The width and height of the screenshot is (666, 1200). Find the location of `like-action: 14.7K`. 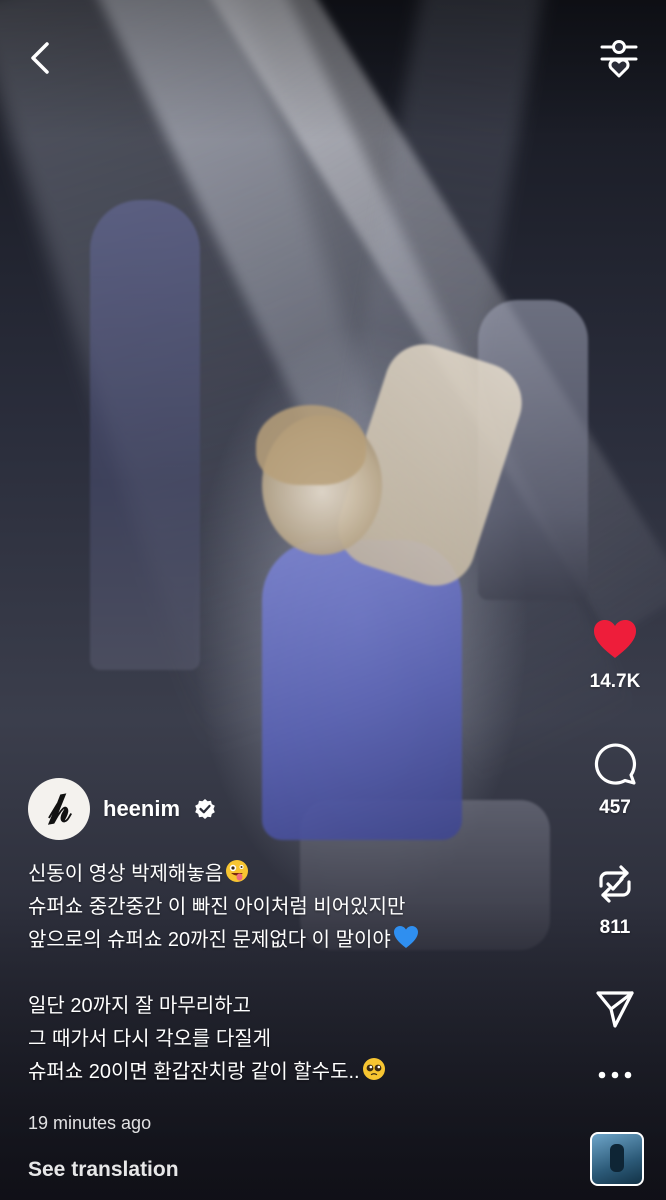

like-action: 14.7K is located at coordinates (615, 655).